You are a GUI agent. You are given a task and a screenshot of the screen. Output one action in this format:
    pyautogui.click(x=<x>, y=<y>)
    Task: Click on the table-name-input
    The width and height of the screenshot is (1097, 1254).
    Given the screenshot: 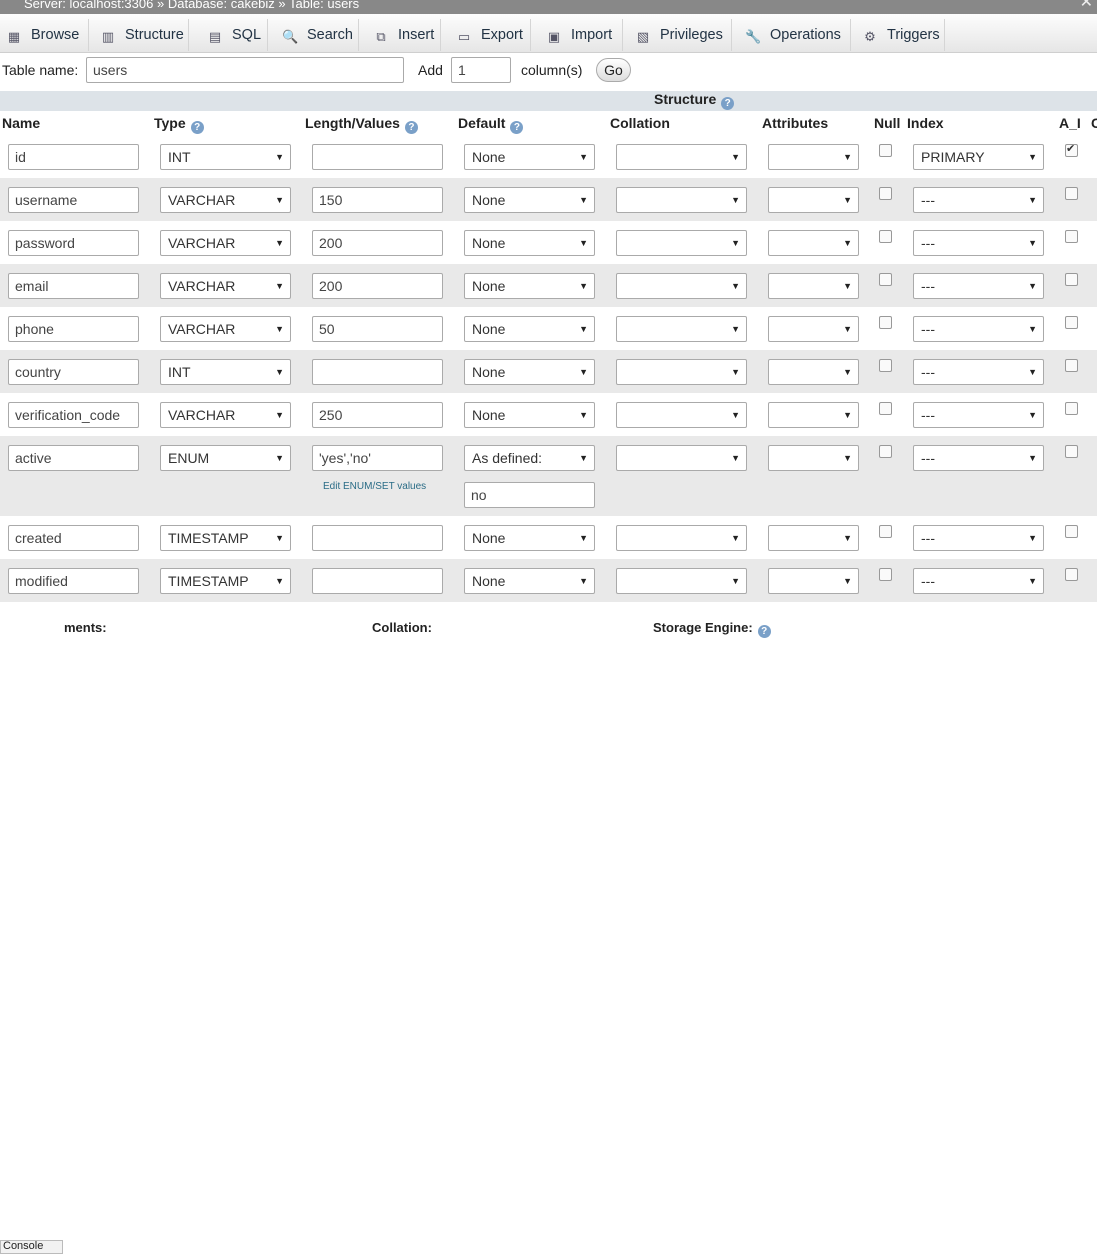 What is the action you would take?
    pyautogui.click(x=245, y=70)
    